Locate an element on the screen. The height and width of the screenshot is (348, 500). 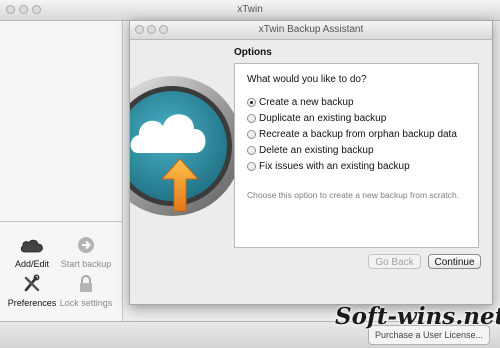
minimize-window-button is located at coordinates (23, 9).